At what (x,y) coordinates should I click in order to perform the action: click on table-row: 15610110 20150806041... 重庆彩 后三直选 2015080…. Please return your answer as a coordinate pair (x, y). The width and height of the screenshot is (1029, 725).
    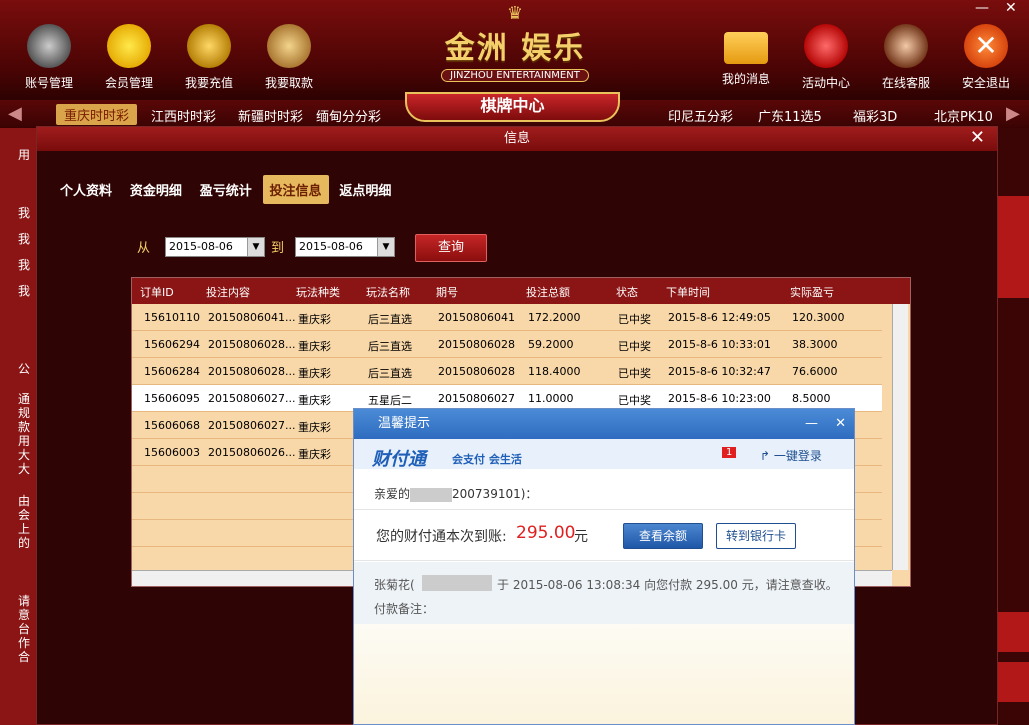
    Looking at the image, I should click on (507, 317).